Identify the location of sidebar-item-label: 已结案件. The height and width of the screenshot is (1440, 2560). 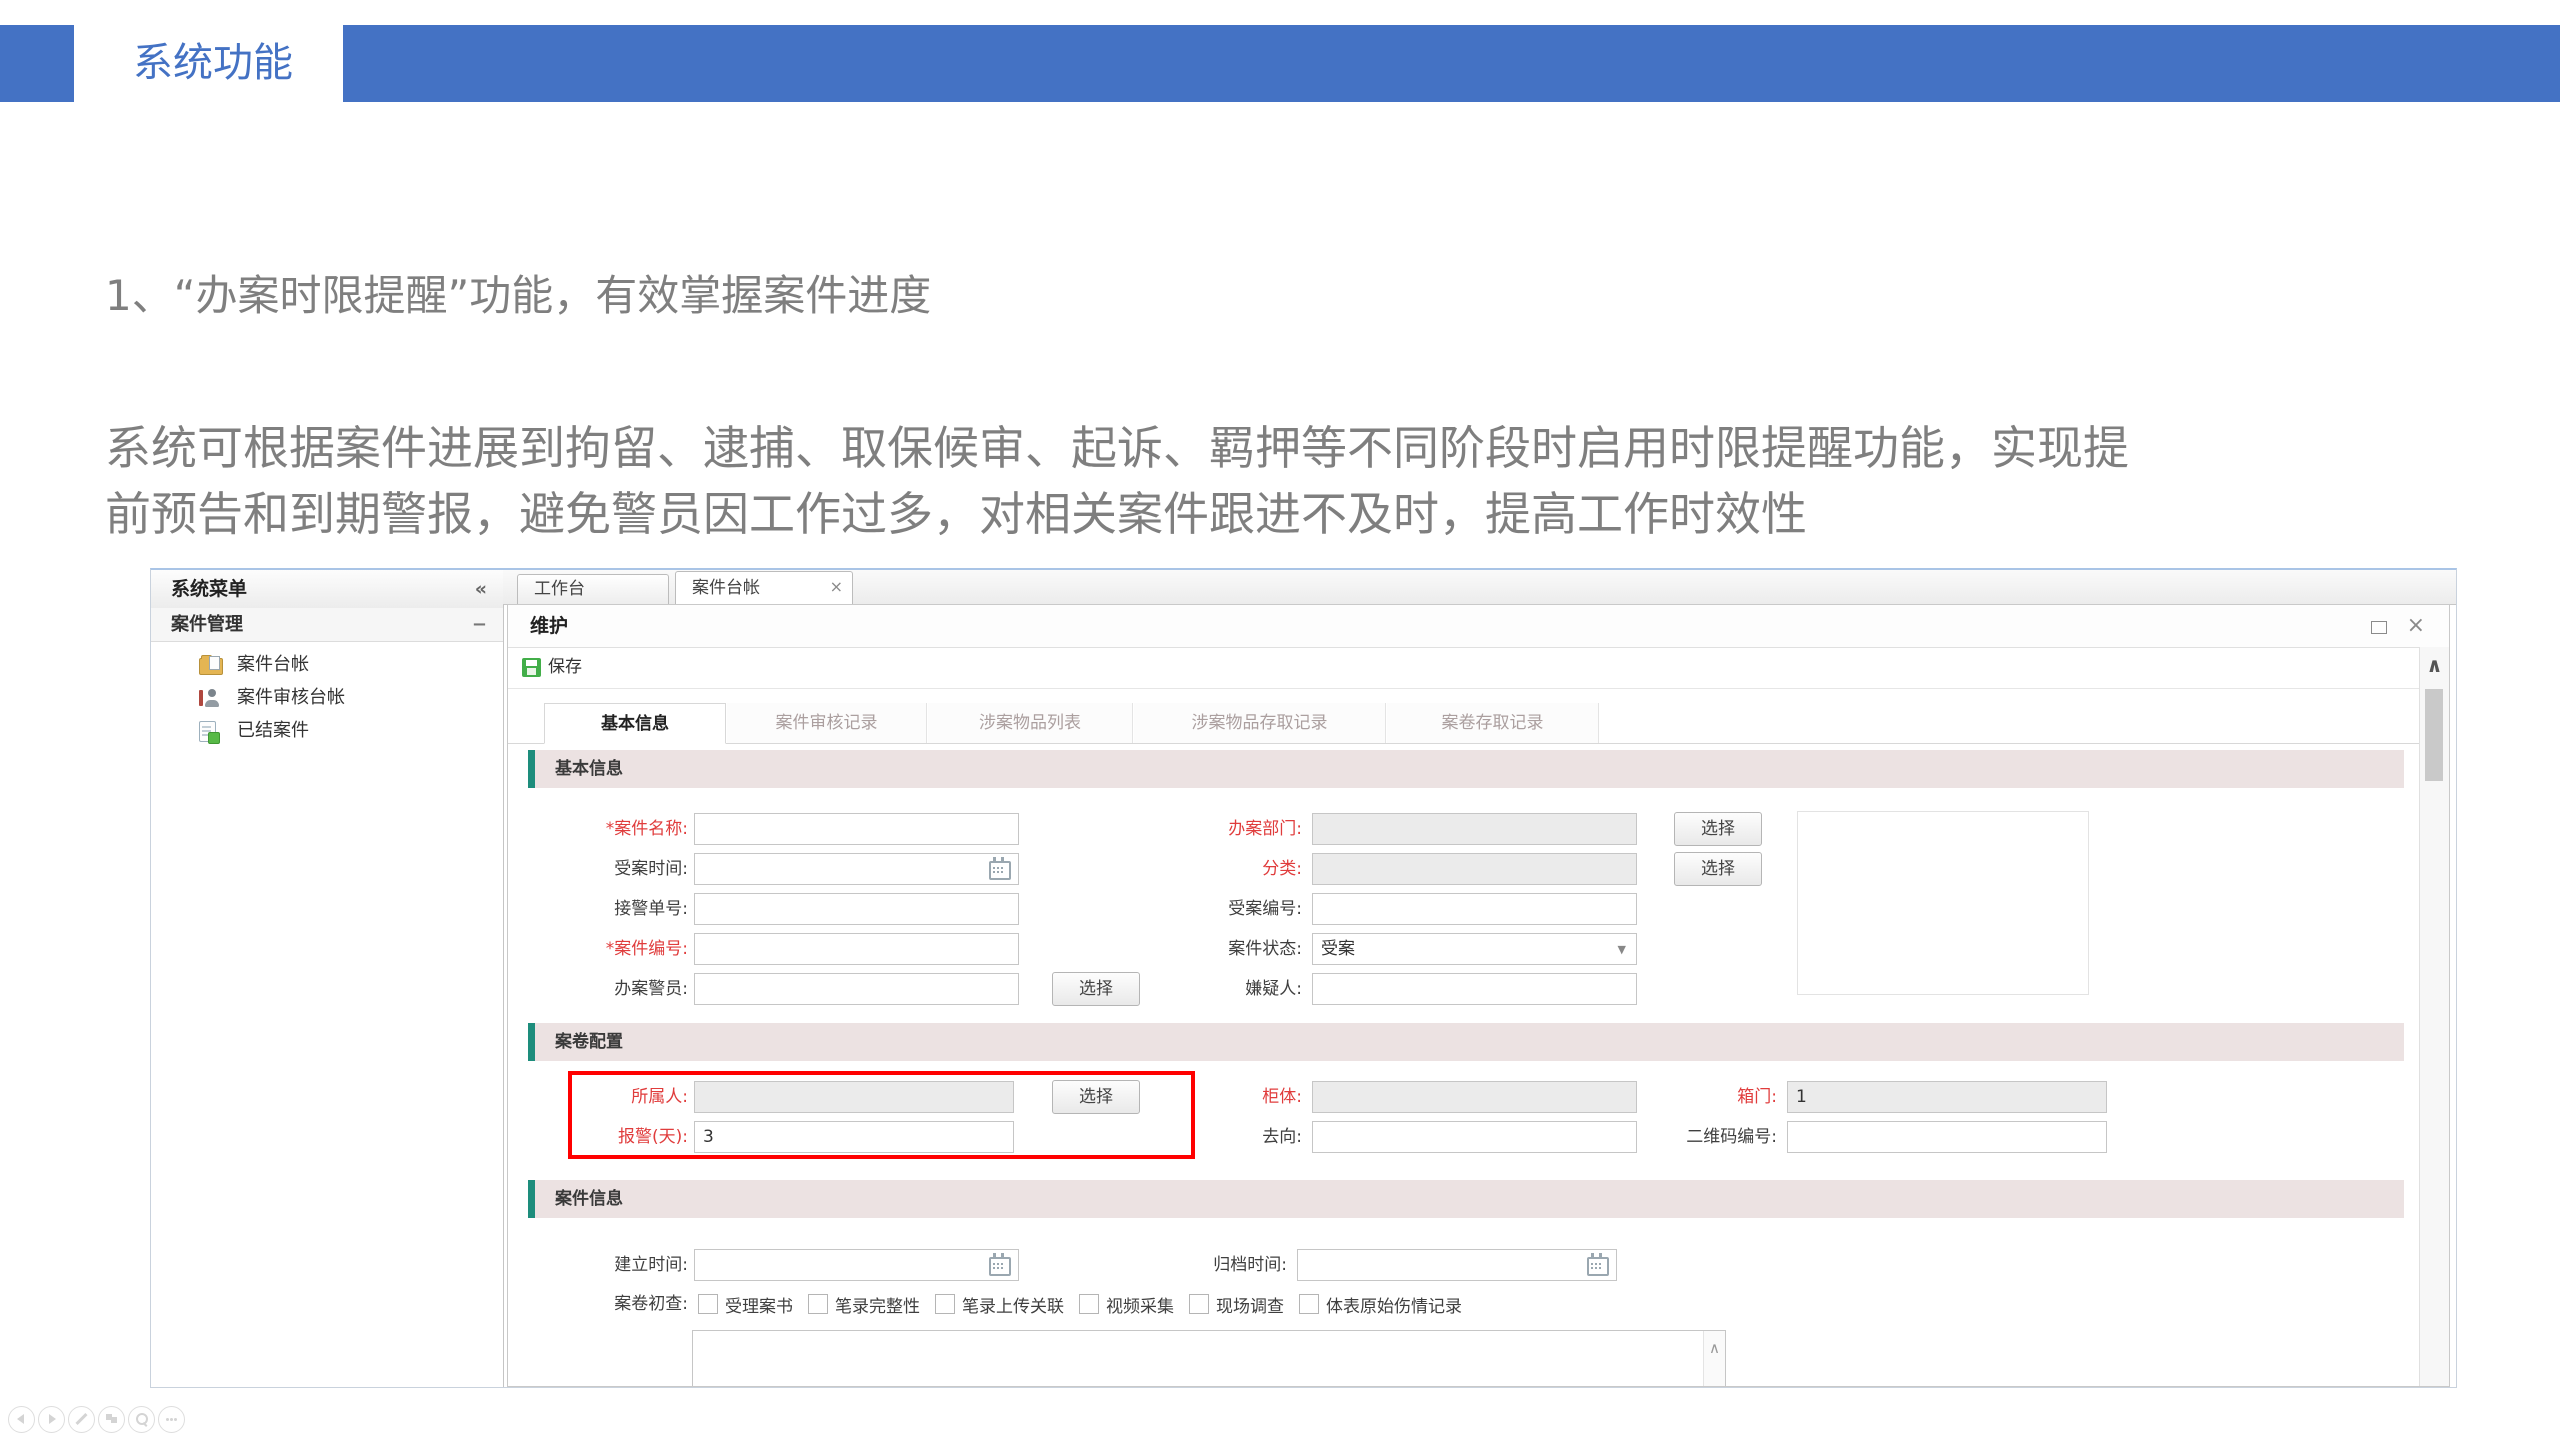
(273, 730).